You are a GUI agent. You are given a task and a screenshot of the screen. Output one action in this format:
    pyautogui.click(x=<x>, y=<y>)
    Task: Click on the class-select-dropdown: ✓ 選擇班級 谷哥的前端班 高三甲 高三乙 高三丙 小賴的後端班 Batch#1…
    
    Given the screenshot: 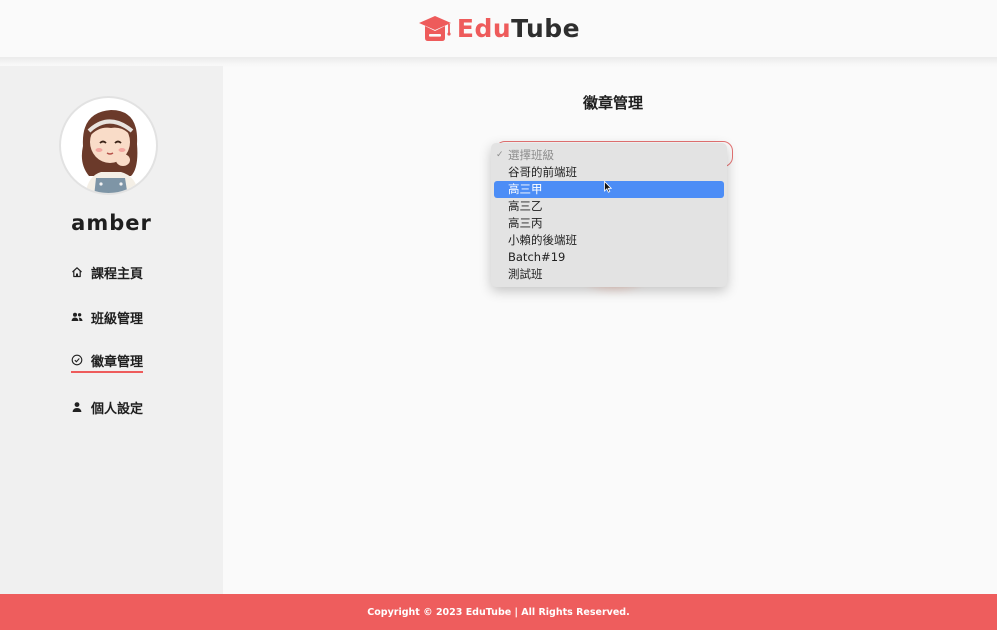 What is the action you would take?
    pyautogui.click(x=609, y=215)
    